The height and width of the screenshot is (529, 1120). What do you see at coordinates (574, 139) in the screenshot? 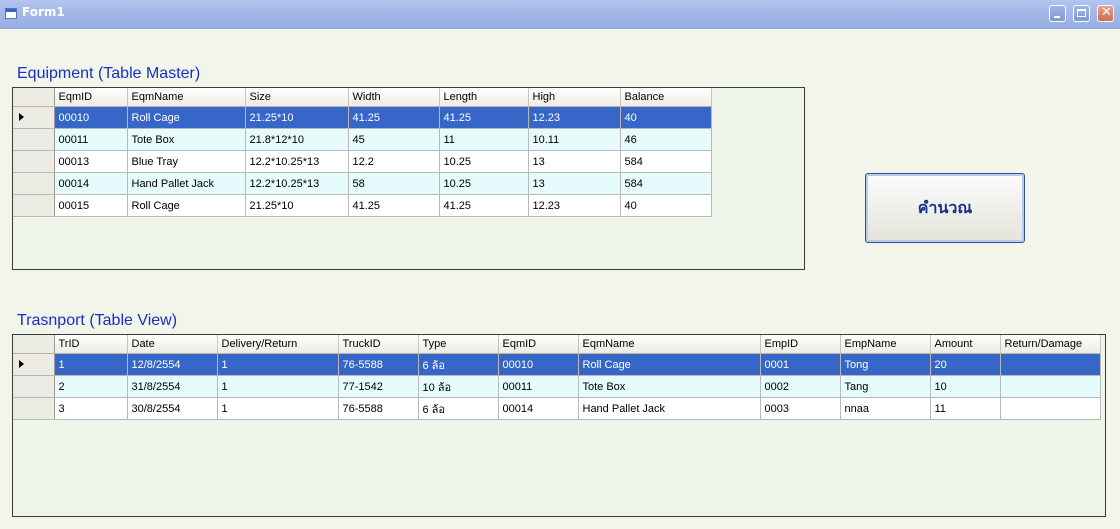
I see `cell-high: 10.11` at bounding box center [574, 139].